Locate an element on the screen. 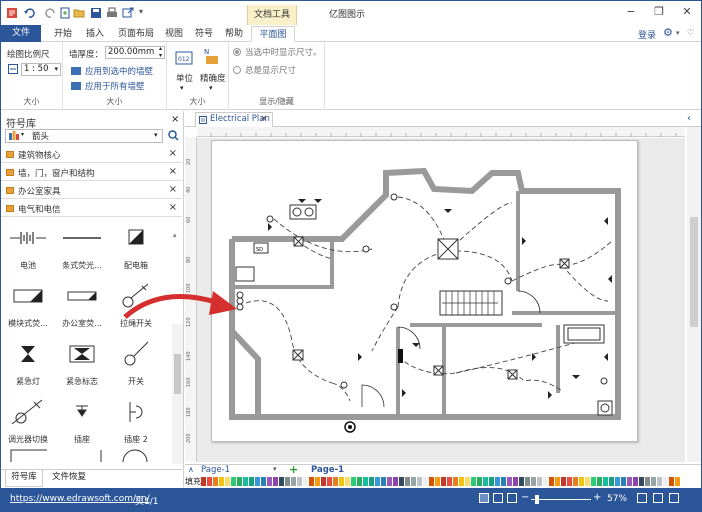  view-fullscreen-icon is located at coordinates (512, 498).